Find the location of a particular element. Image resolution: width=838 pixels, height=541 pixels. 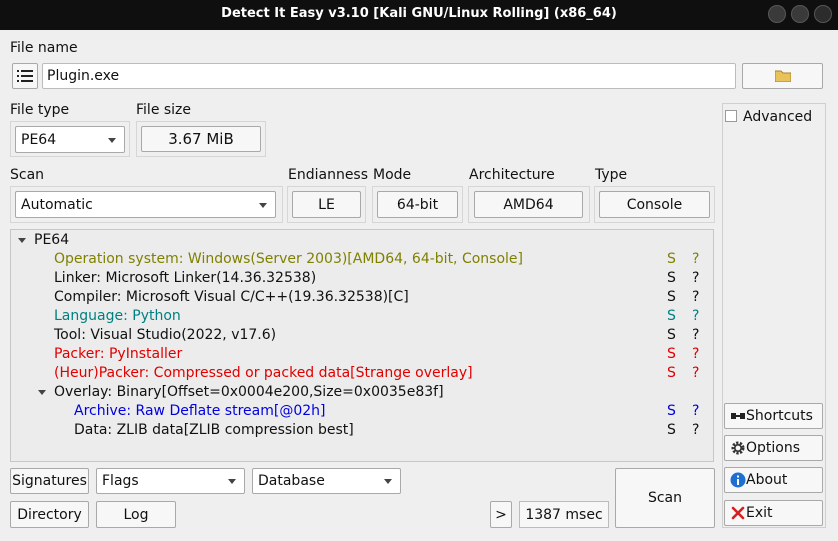

shortcuts-button: Shortcuts is located at coordinates (773, 416).